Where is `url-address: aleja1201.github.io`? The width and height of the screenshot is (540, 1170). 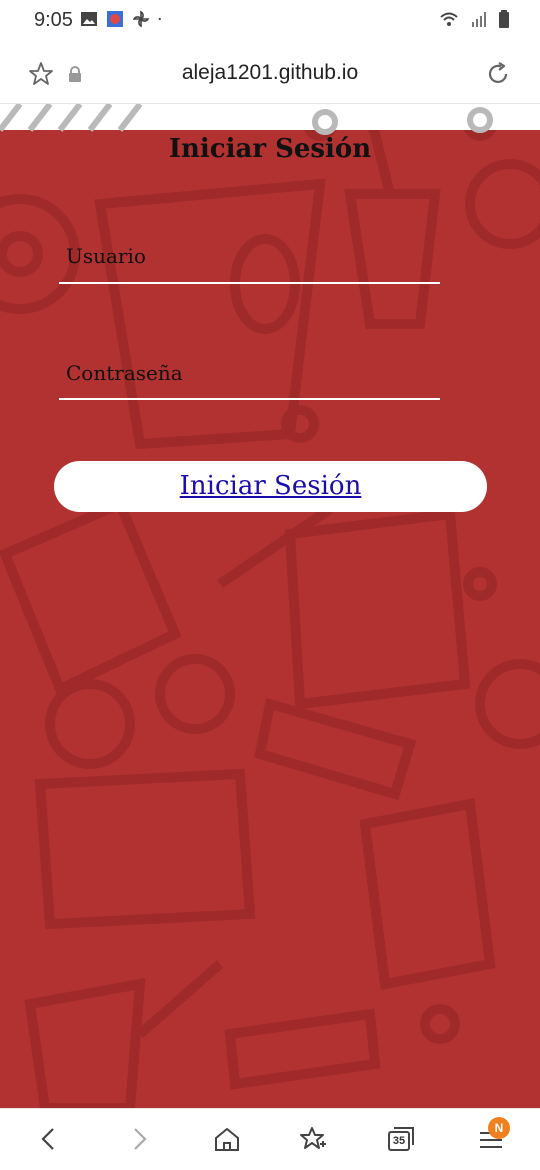
url-address: aleja1201.github.io is located at coordinates (270, 73).